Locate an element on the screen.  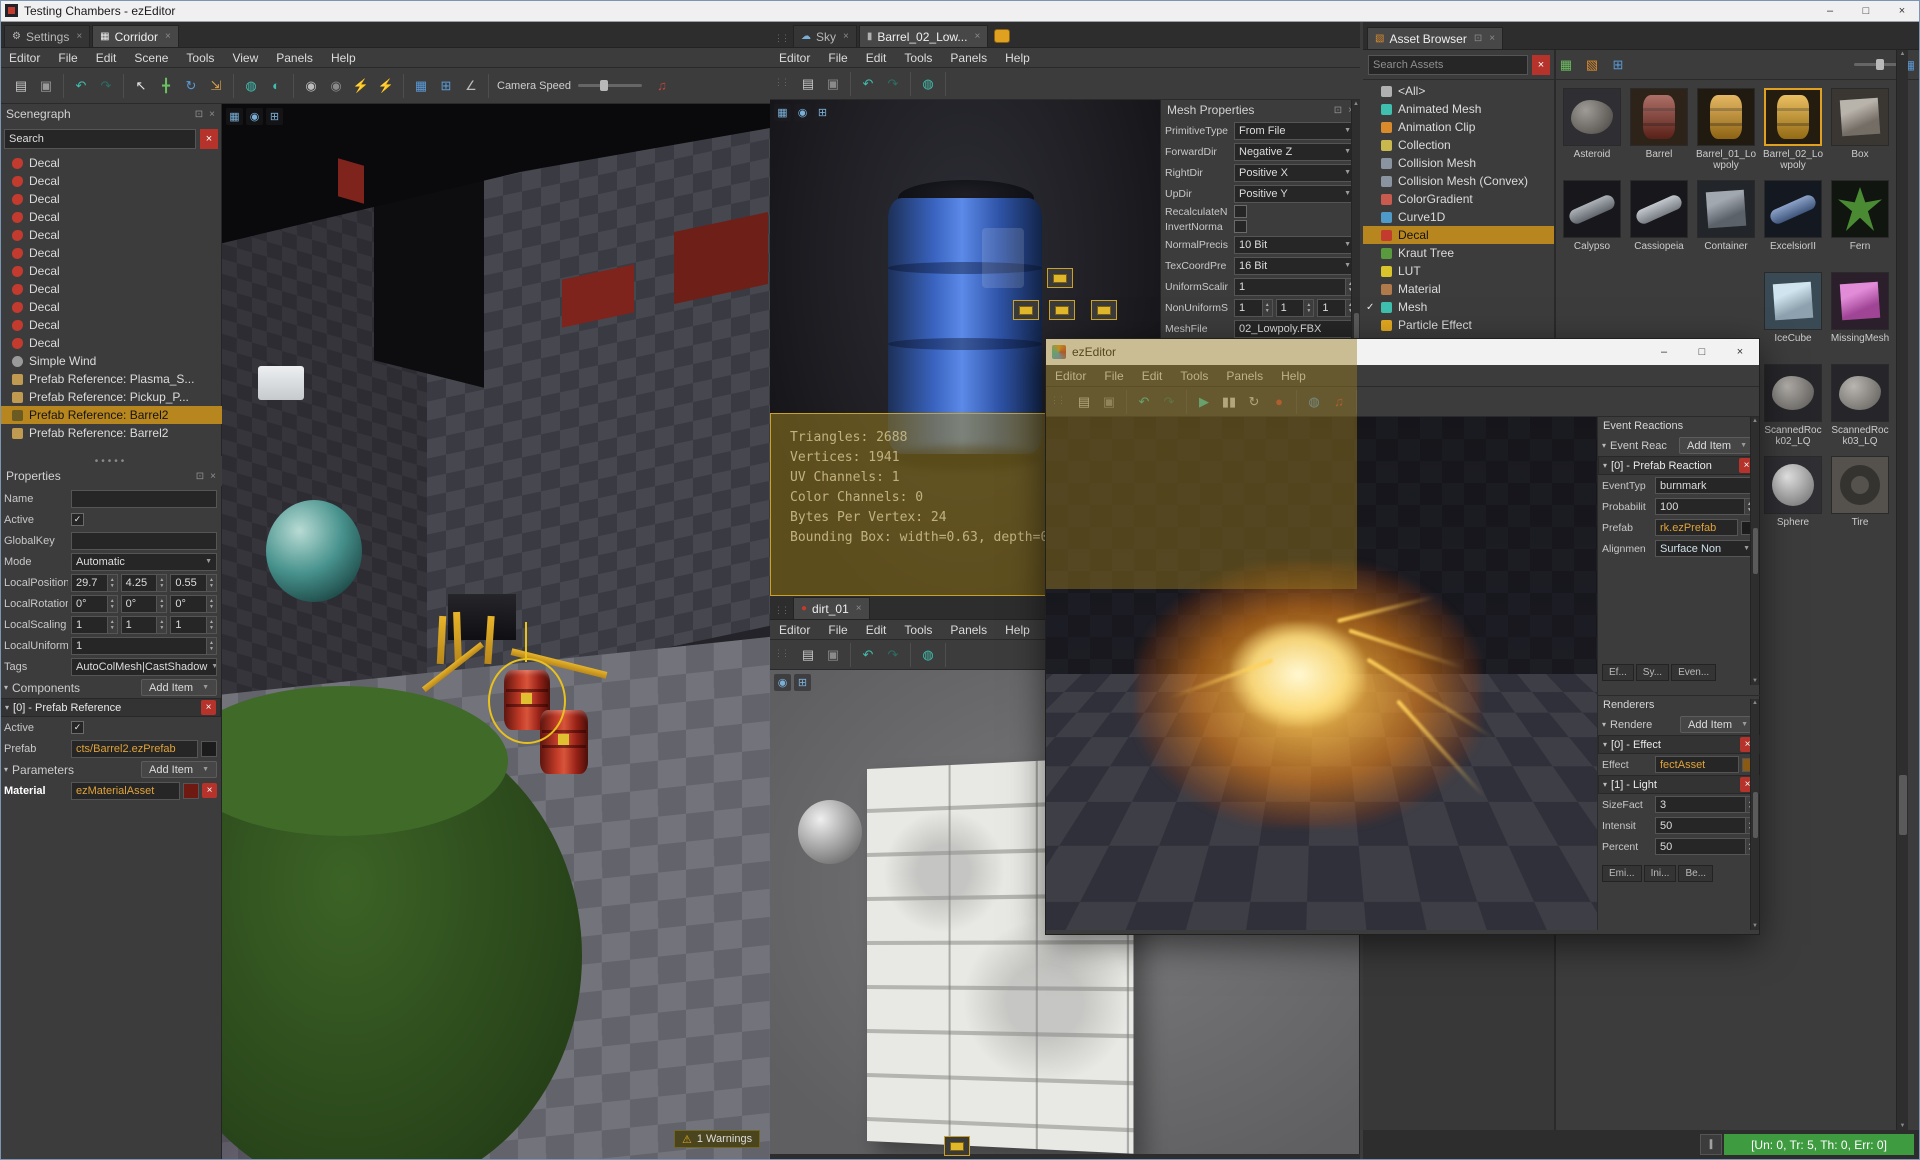
scaling-y-spinner: 1 ▲ ▼ is located at coordinates (144, 624).